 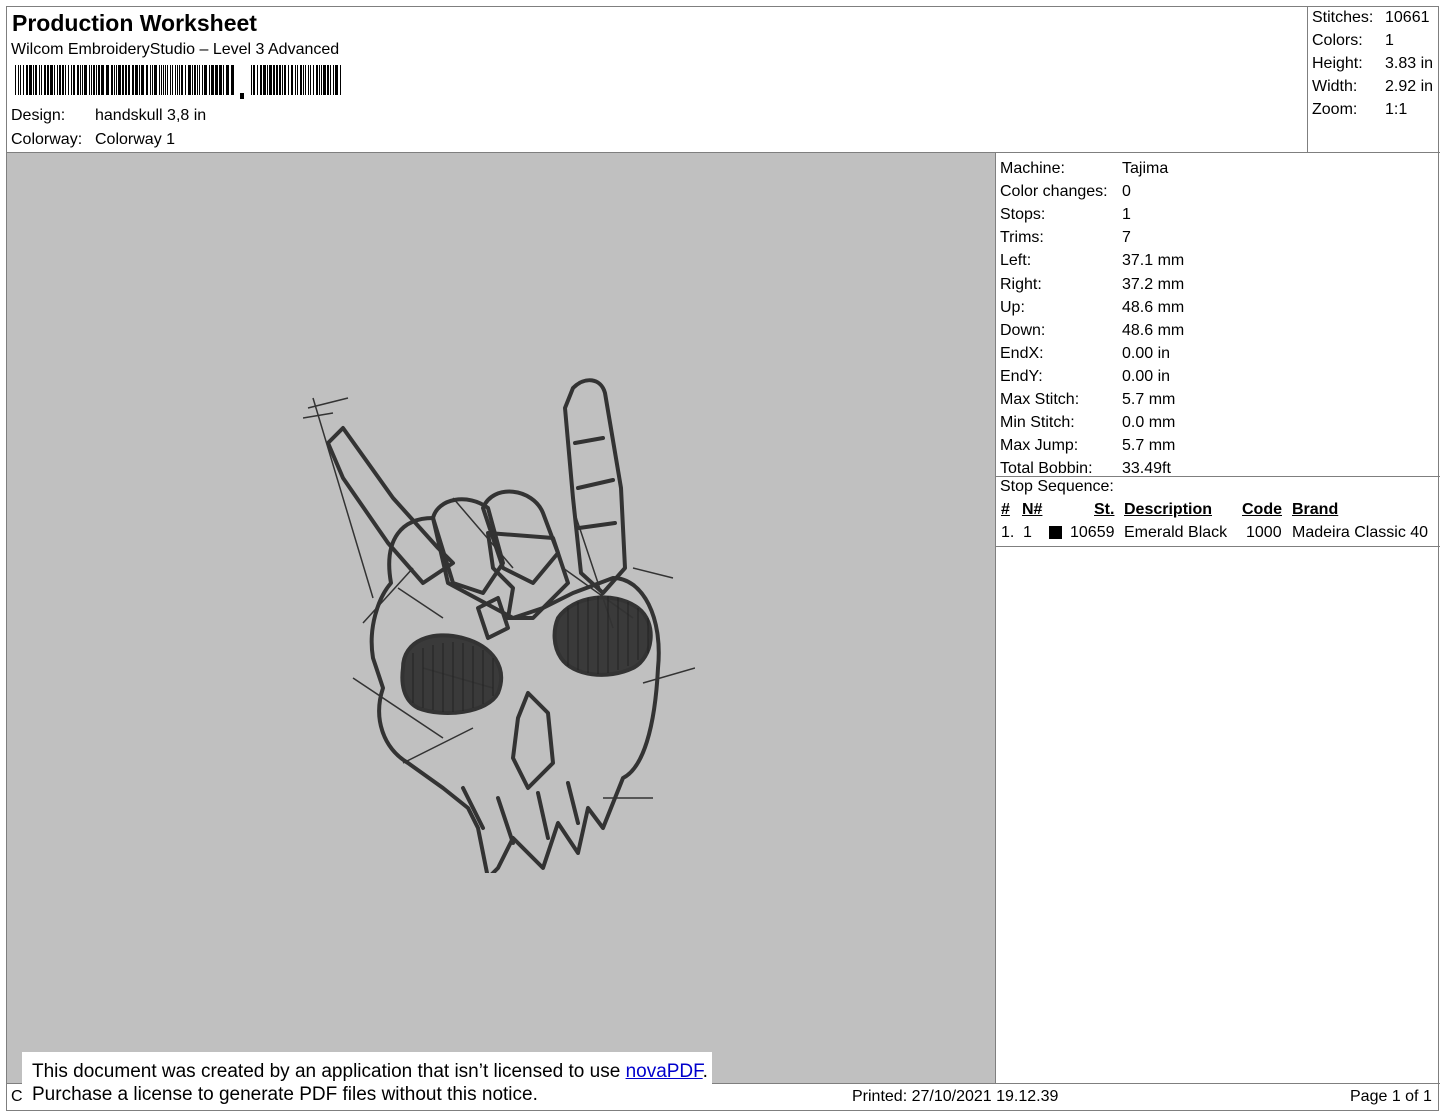 What do you see at coordinates (1065, 215) in the screenshot?
I see `stat-row: Stops: 1` at bounding box center [1065, 215].